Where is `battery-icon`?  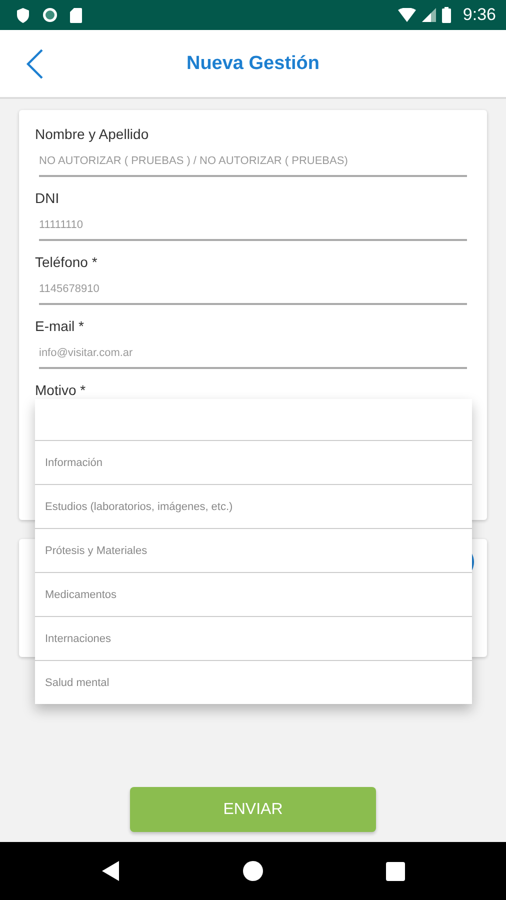 battery-icon is located at coordinates (446, 15).